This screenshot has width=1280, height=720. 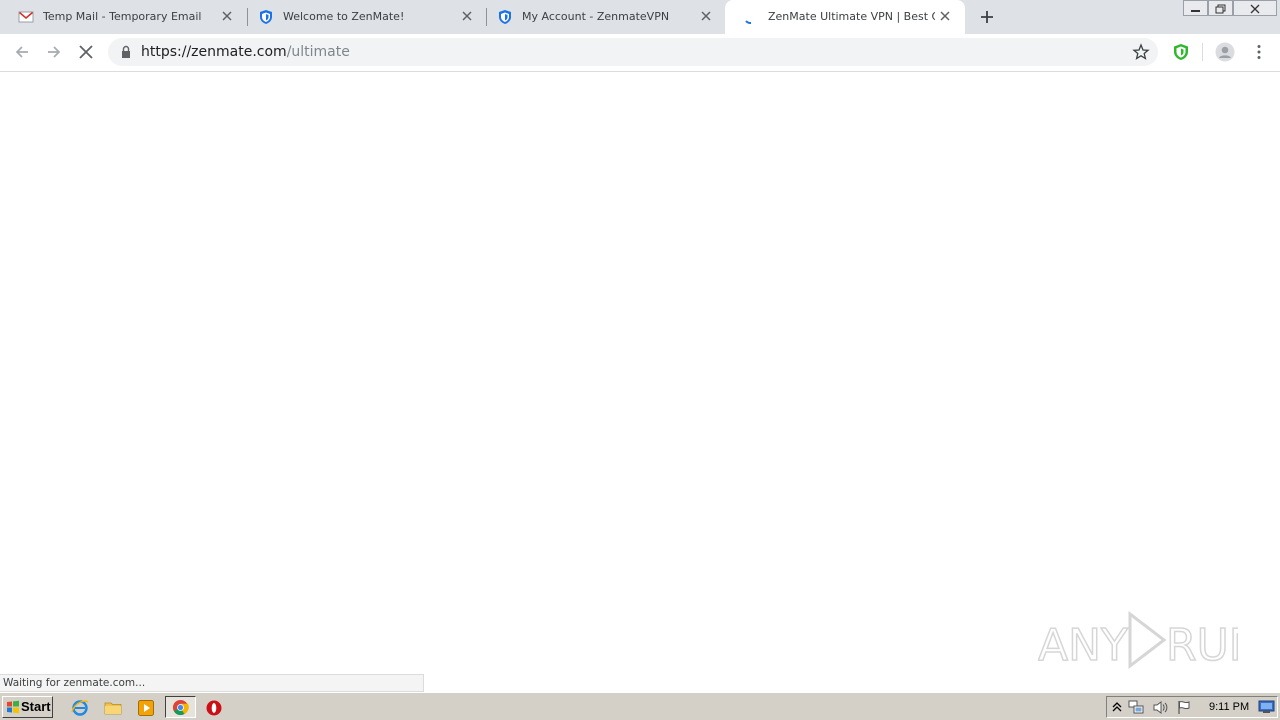 I want to click on chrome-icon, so click(x=180, y=707).